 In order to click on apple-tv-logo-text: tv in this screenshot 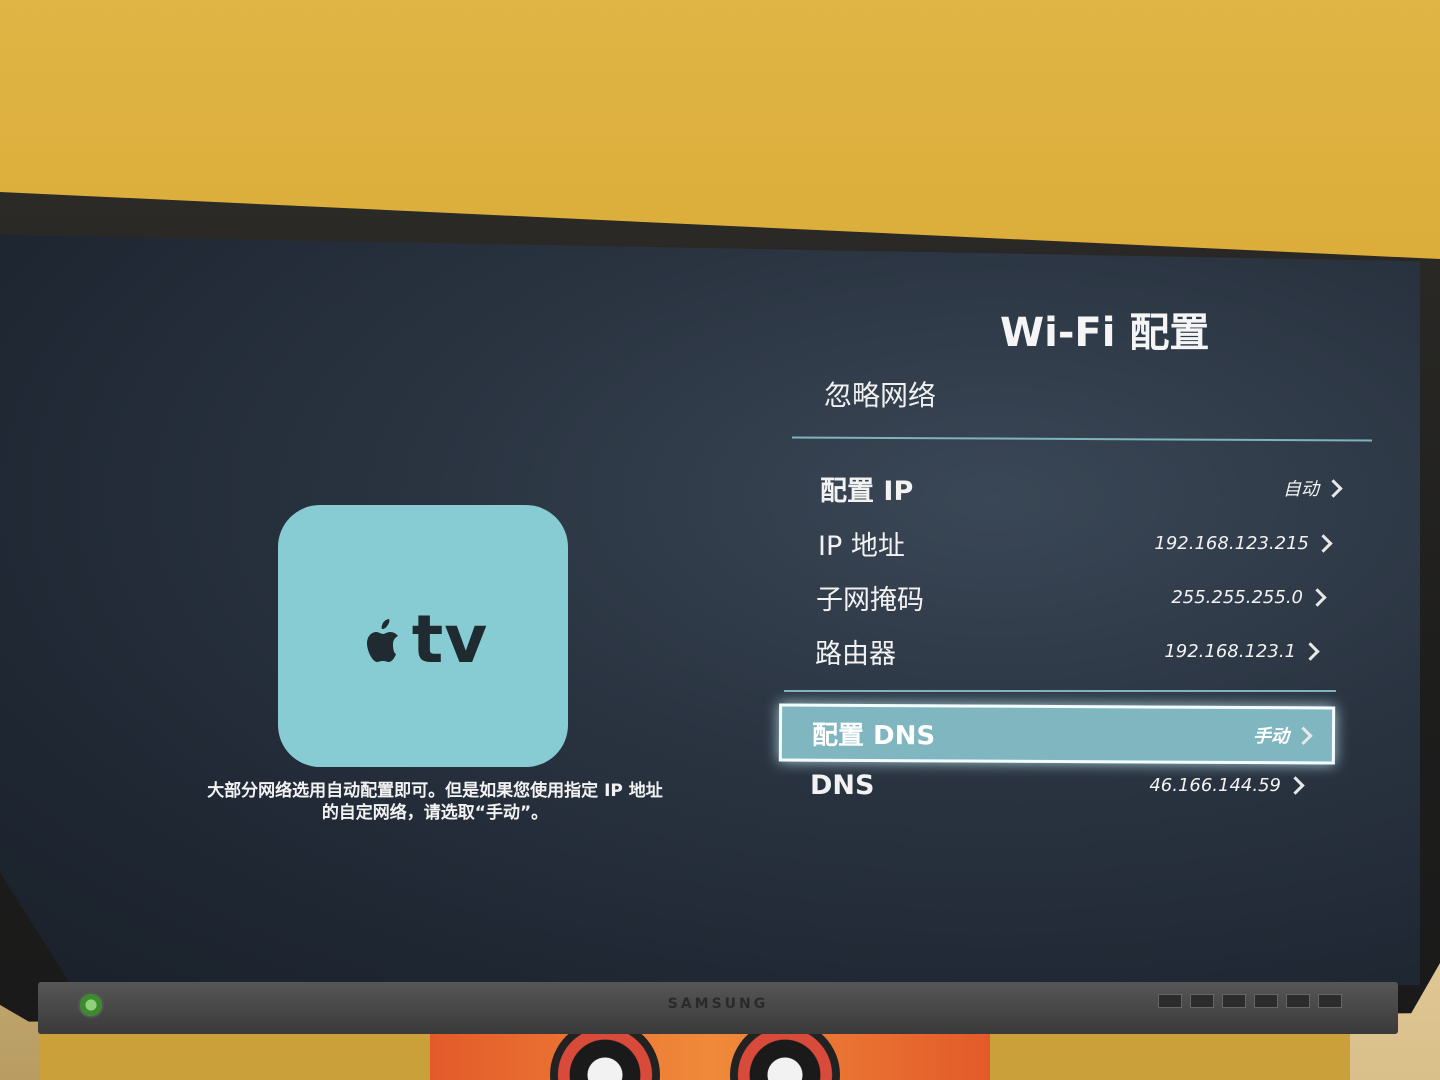, I will do `click(450, 639)`.